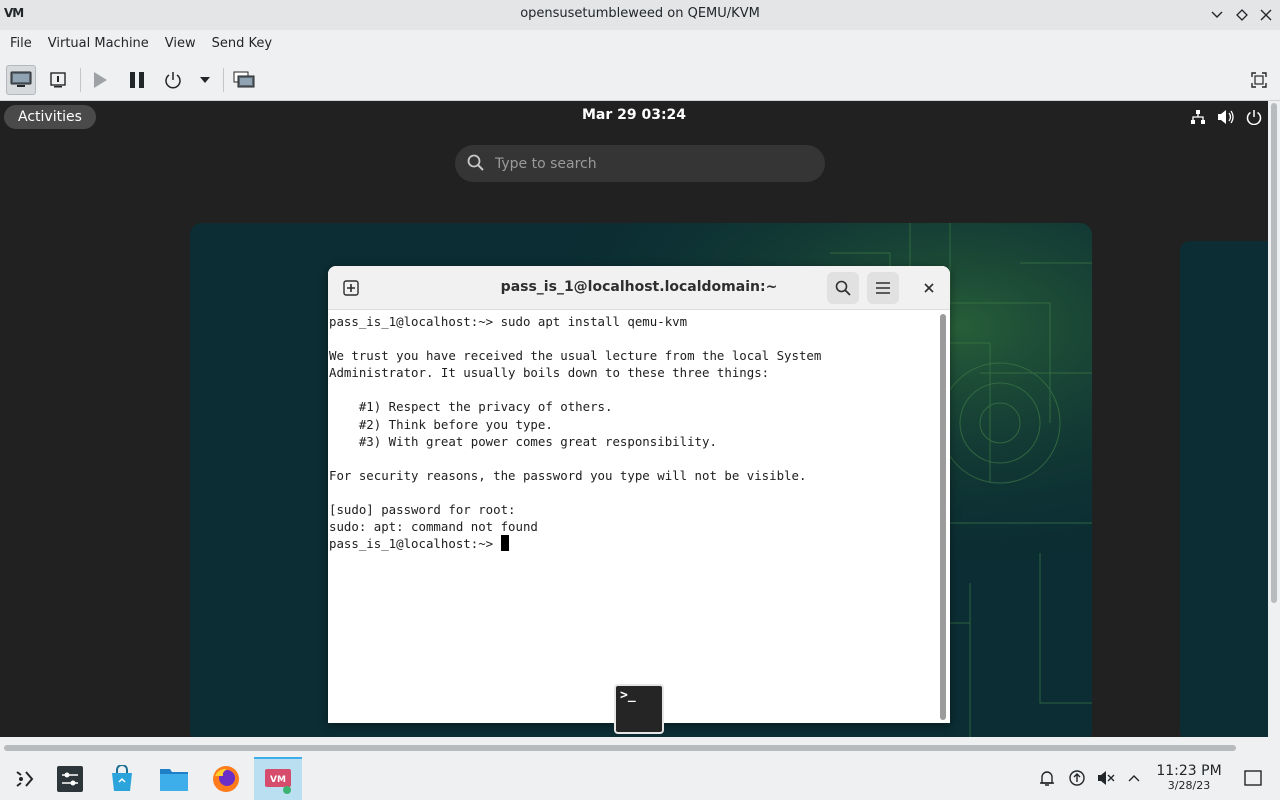 The image size is (1280, 800). Describe the element at coordinates (122, 778) in the screenshot. I see `discover-store-icon` at that location.